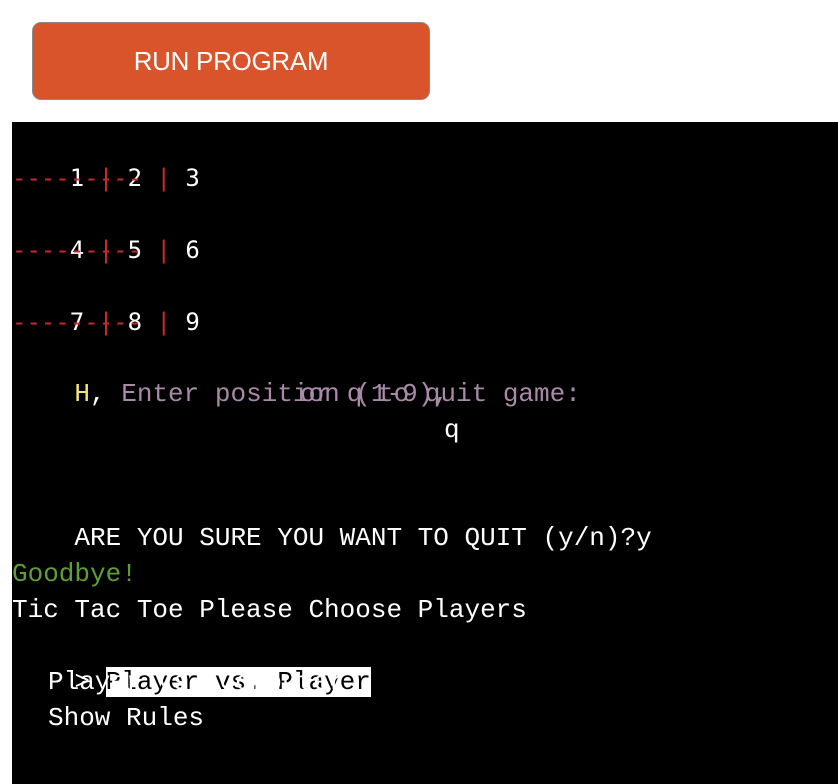 The image size is (838, 784). What do you see at coordinates (106, 302) in the screenshot?
I see `board-row-3: 7 | 8 | 9` at bounding box center [106, 302].